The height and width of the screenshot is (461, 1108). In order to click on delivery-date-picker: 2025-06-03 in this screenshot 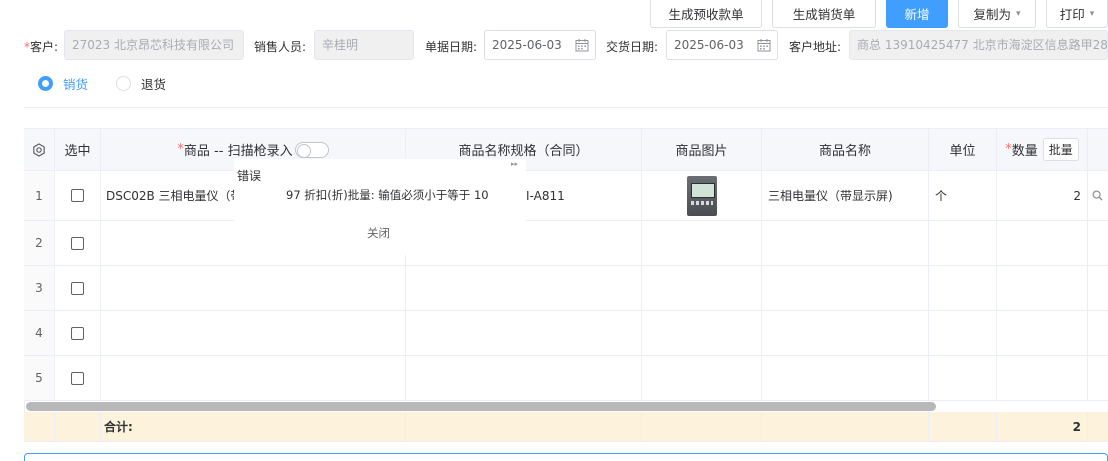, I will do `click(722, 45)`.